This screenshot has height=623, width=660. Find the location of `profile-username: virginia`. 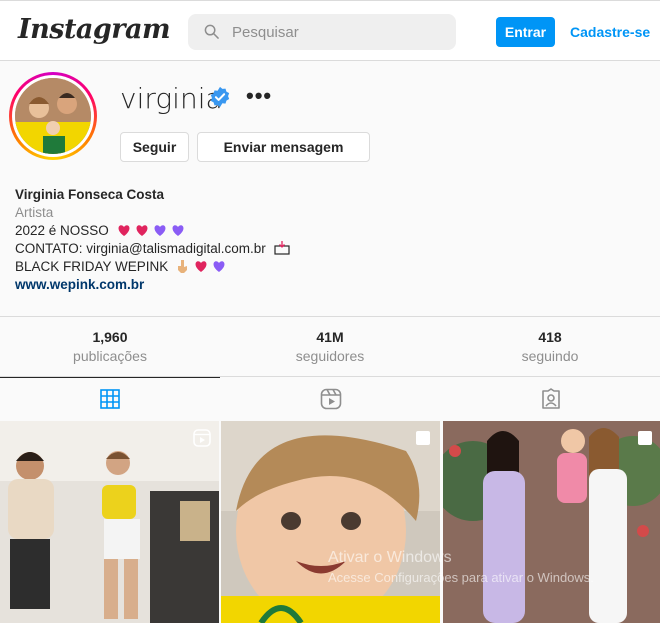

profile-username: virginia is located at coordinates (171, 98).